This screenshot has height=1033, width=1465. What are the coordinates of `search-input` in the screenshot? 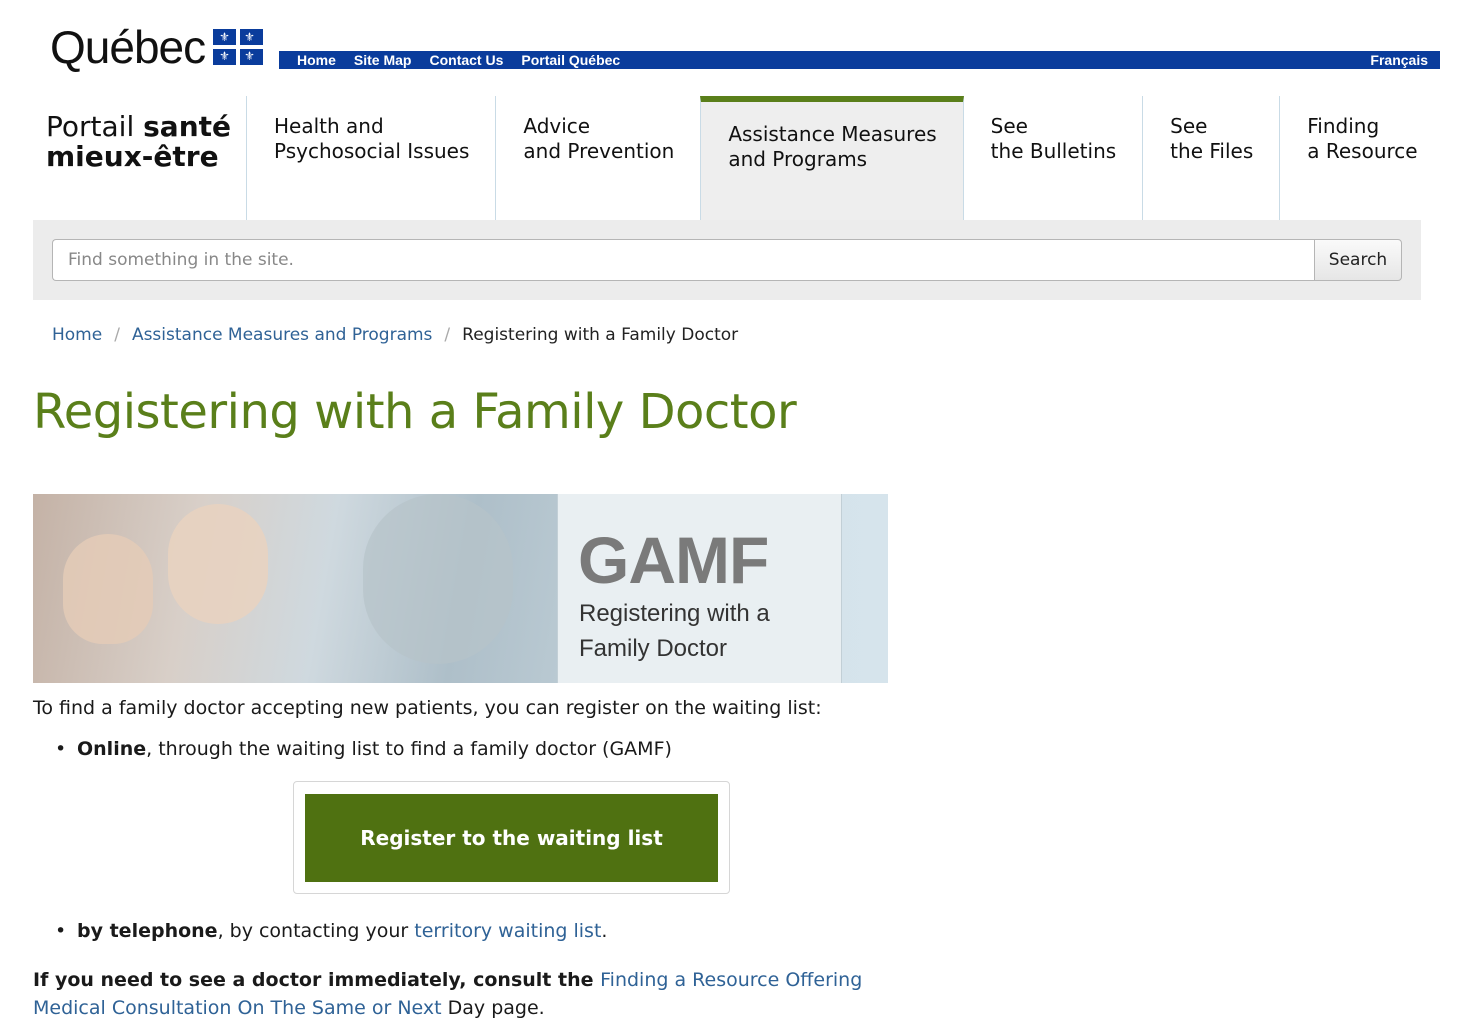 It's located at (683, 260).